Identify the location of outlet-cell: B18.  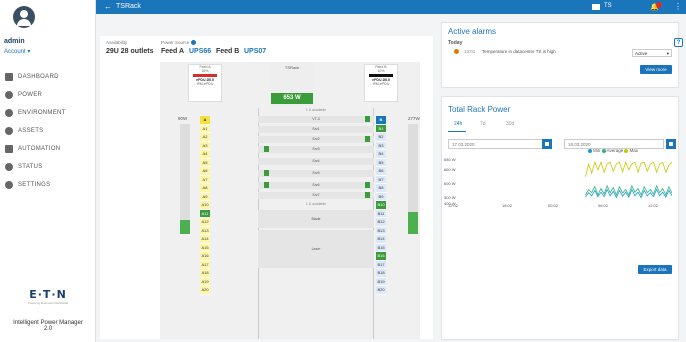
(381, 273).